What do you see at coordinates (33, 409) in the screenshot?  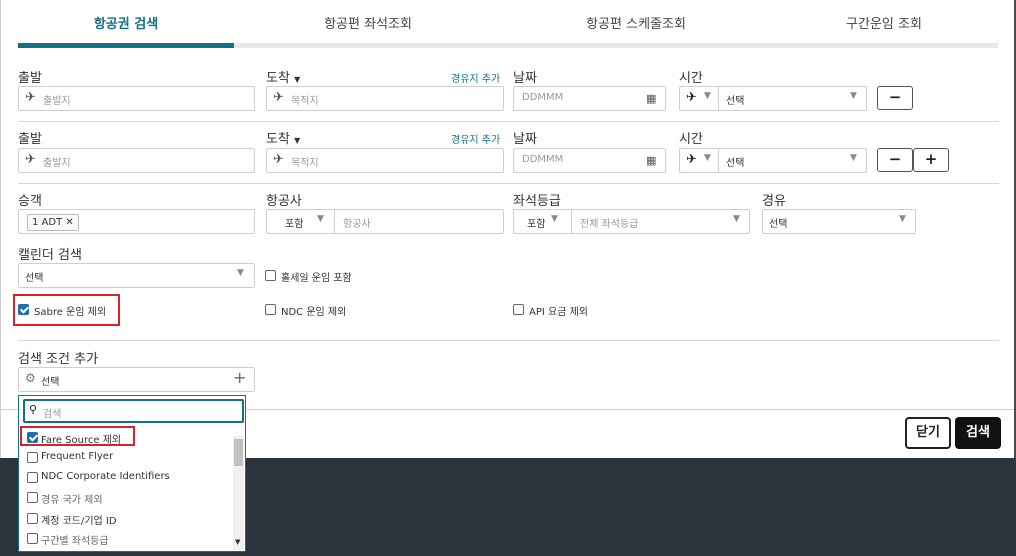 I see `search-icon: ⚲` at bounding box center [33, 409].